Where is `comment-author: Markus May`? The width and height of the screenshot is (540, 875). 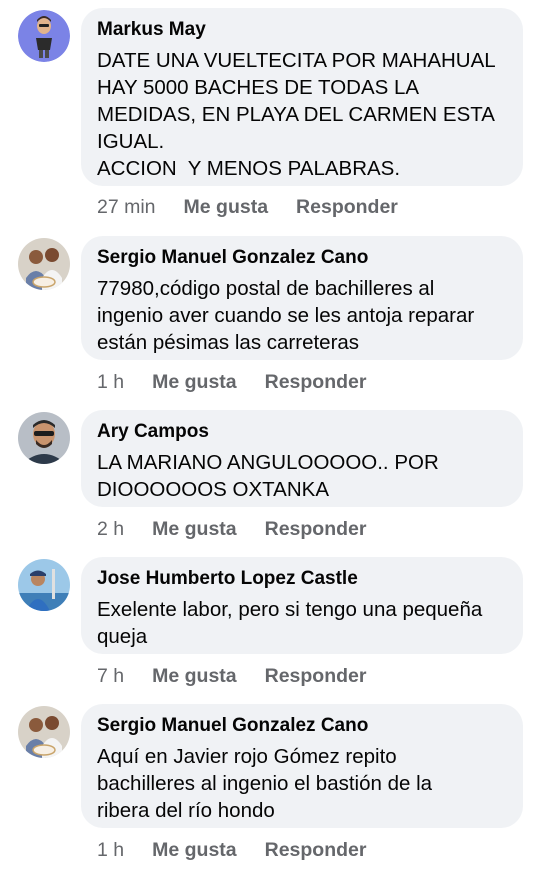 comment-author: Markus May is located at coordinates (302, 30).